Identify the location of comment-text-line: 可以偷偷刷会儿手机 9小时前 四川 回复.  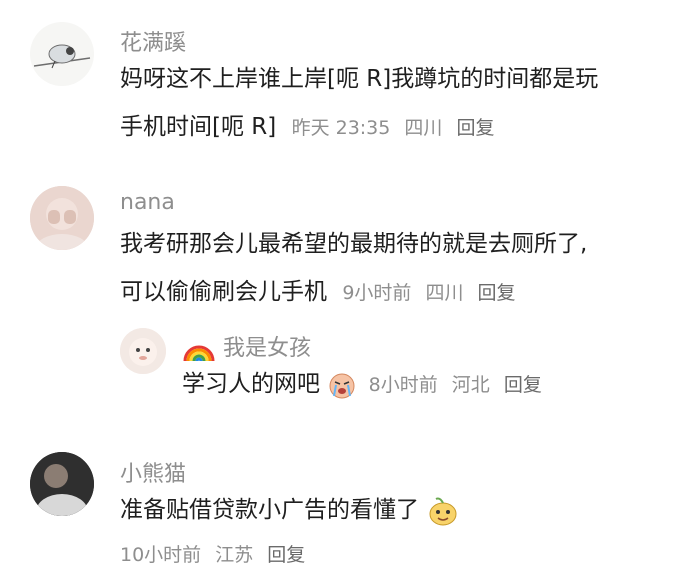
(353, 292).